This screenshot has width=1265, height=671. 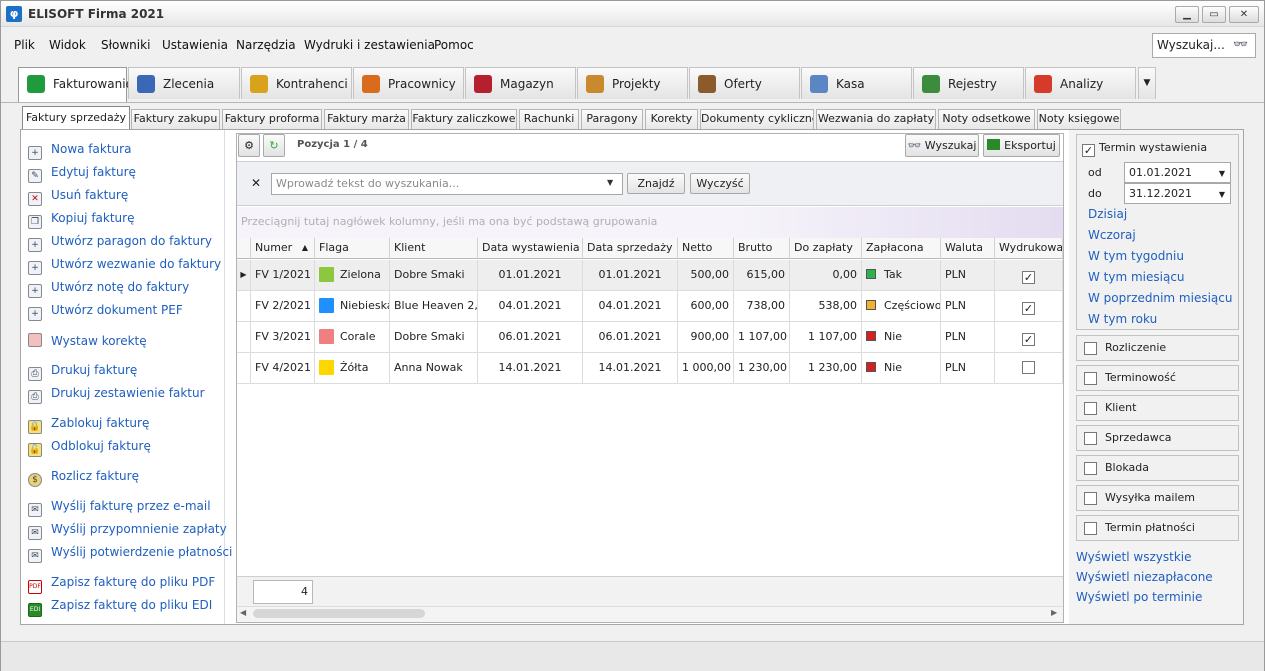 I want to click on cell-numer: FV 3/2021, so click(x=283, y=337).